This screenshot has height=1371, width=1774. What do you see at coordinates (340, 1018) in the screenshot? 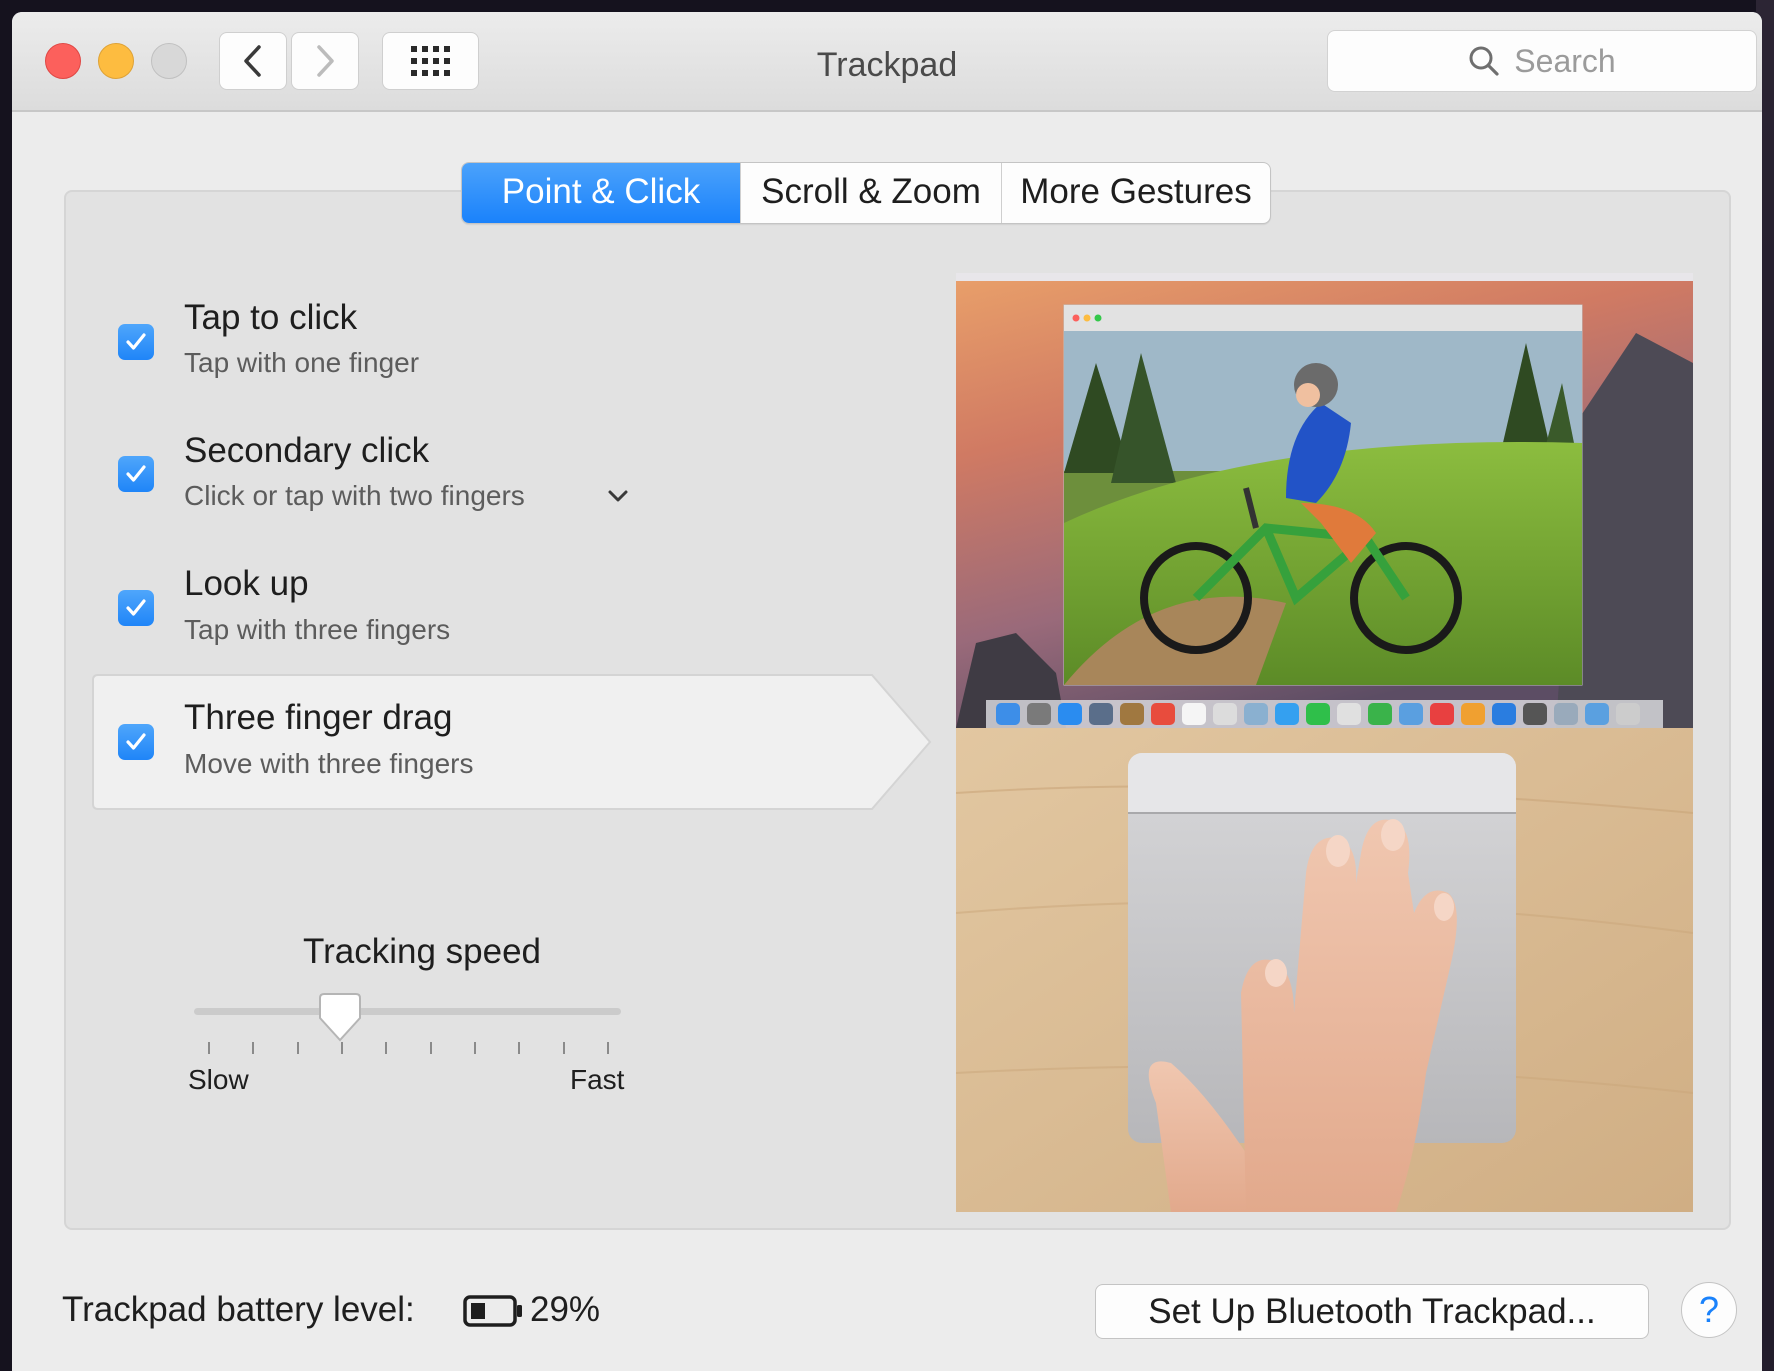
I see `tracking-speed-slider-thumb` at bounding box center [340, 1018].